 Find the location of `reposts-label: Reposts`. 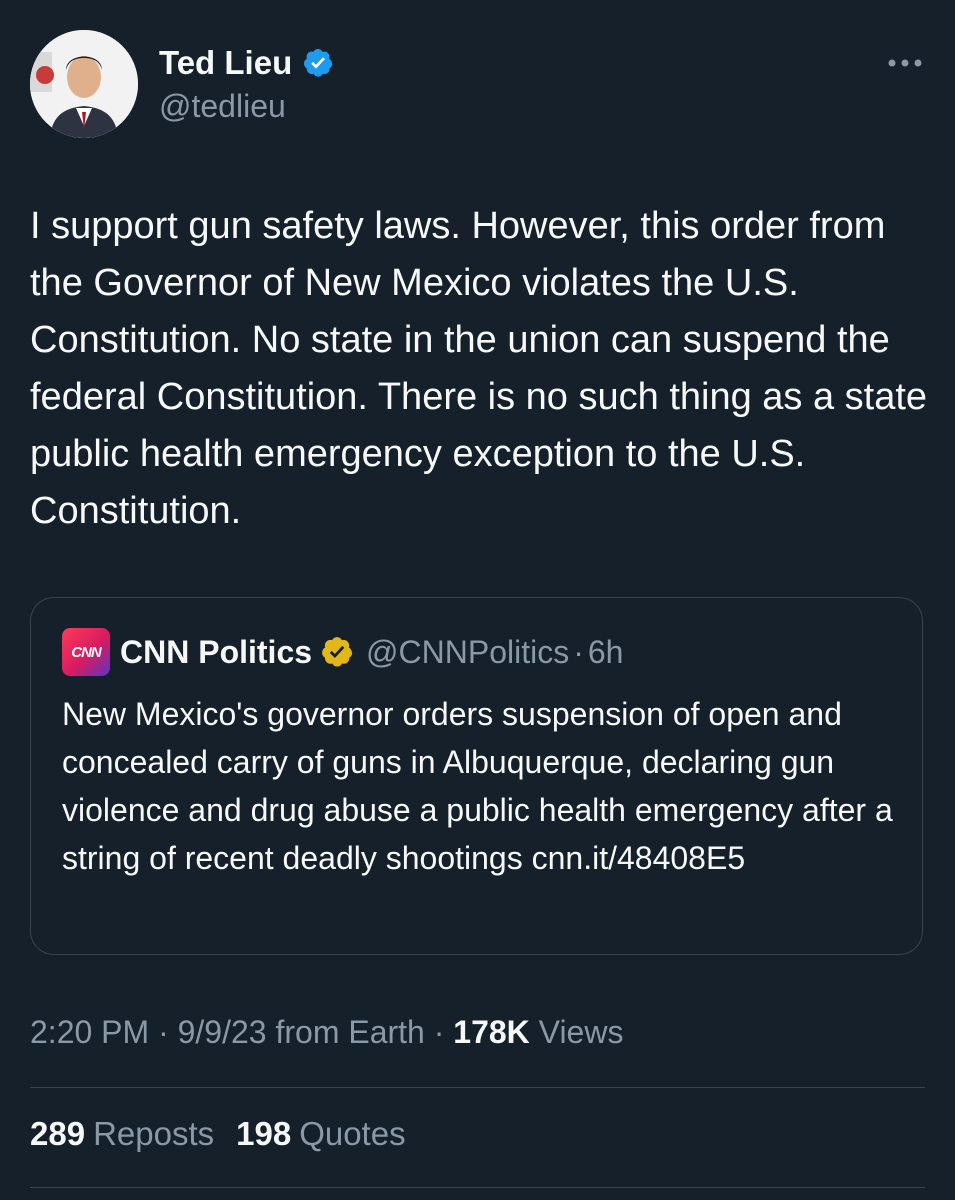

reposts-label: Reposts is located at coordinates (154, 1133).